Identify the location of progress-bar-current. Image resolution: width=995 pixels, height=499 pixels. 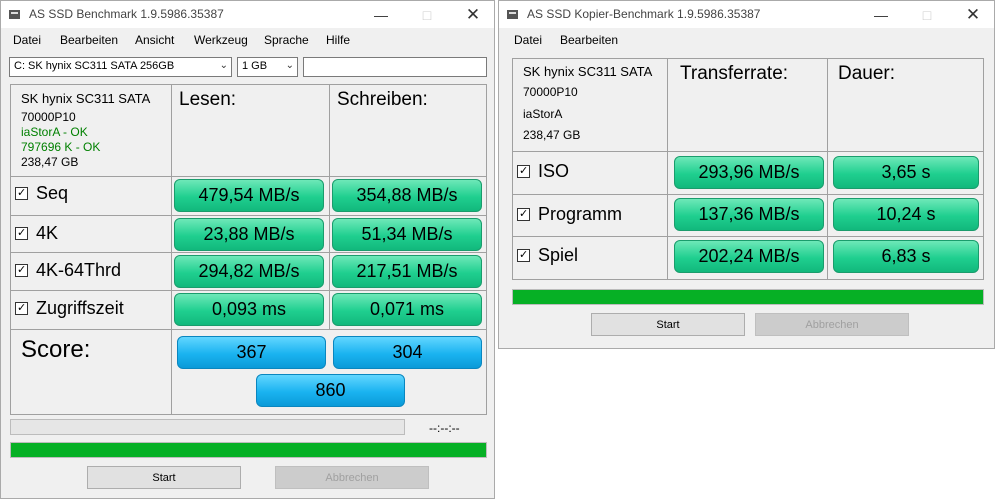
(207, 427).